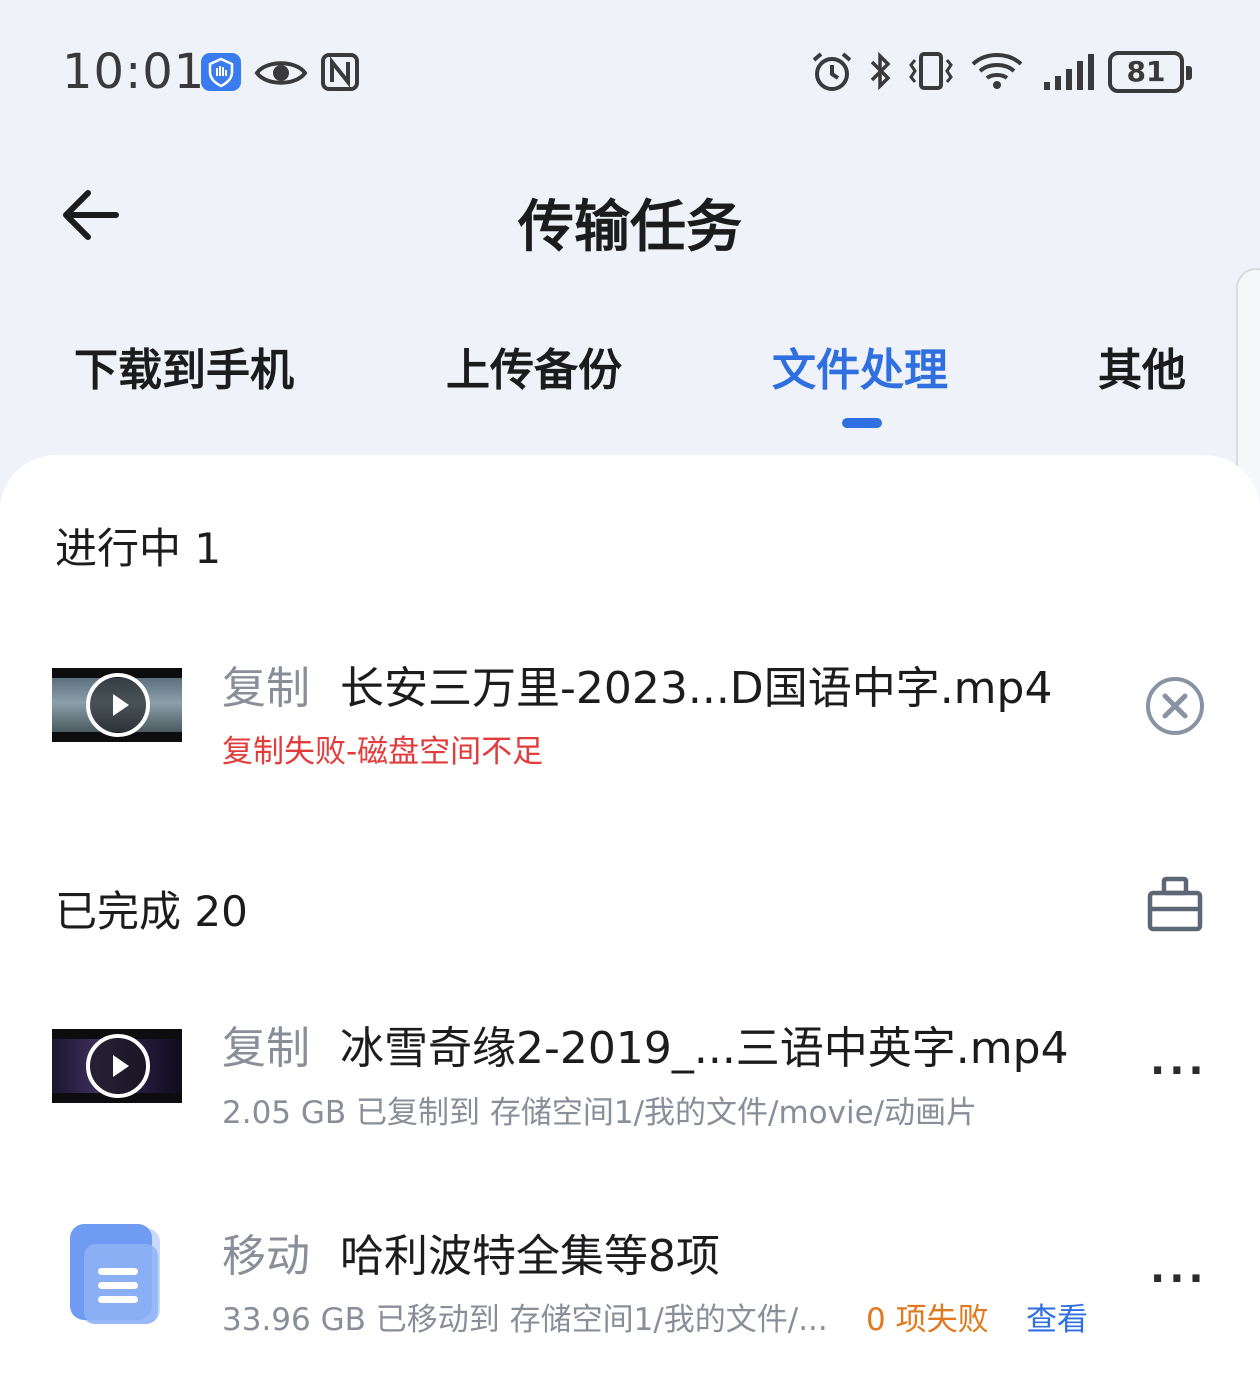  I want to click on fail-count: 0 项失败, so click(927, 1320).